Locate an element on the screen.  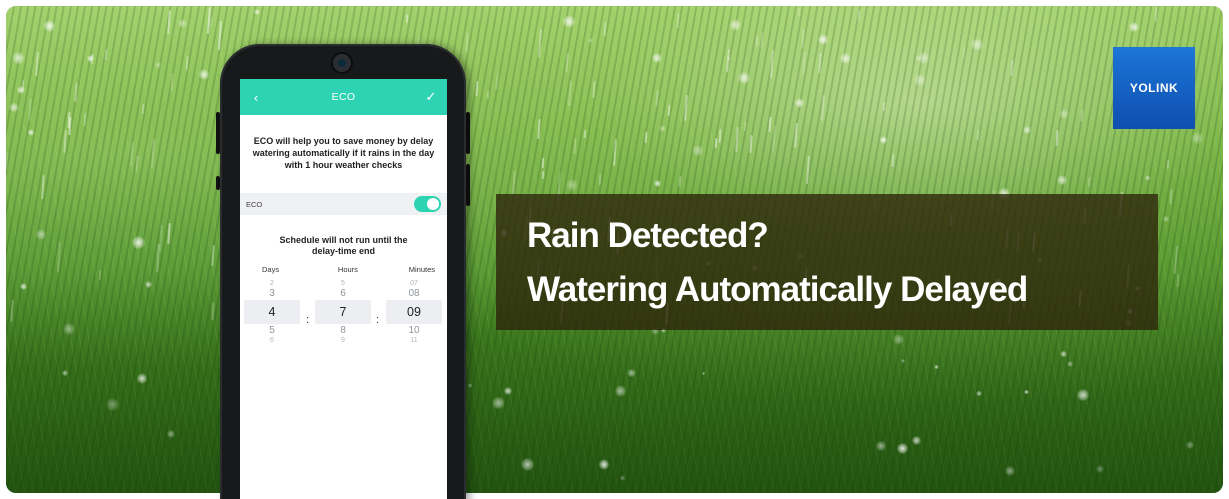
minutes-wheel: 07 08 09 10 11 is located at coordinates (414, 312).